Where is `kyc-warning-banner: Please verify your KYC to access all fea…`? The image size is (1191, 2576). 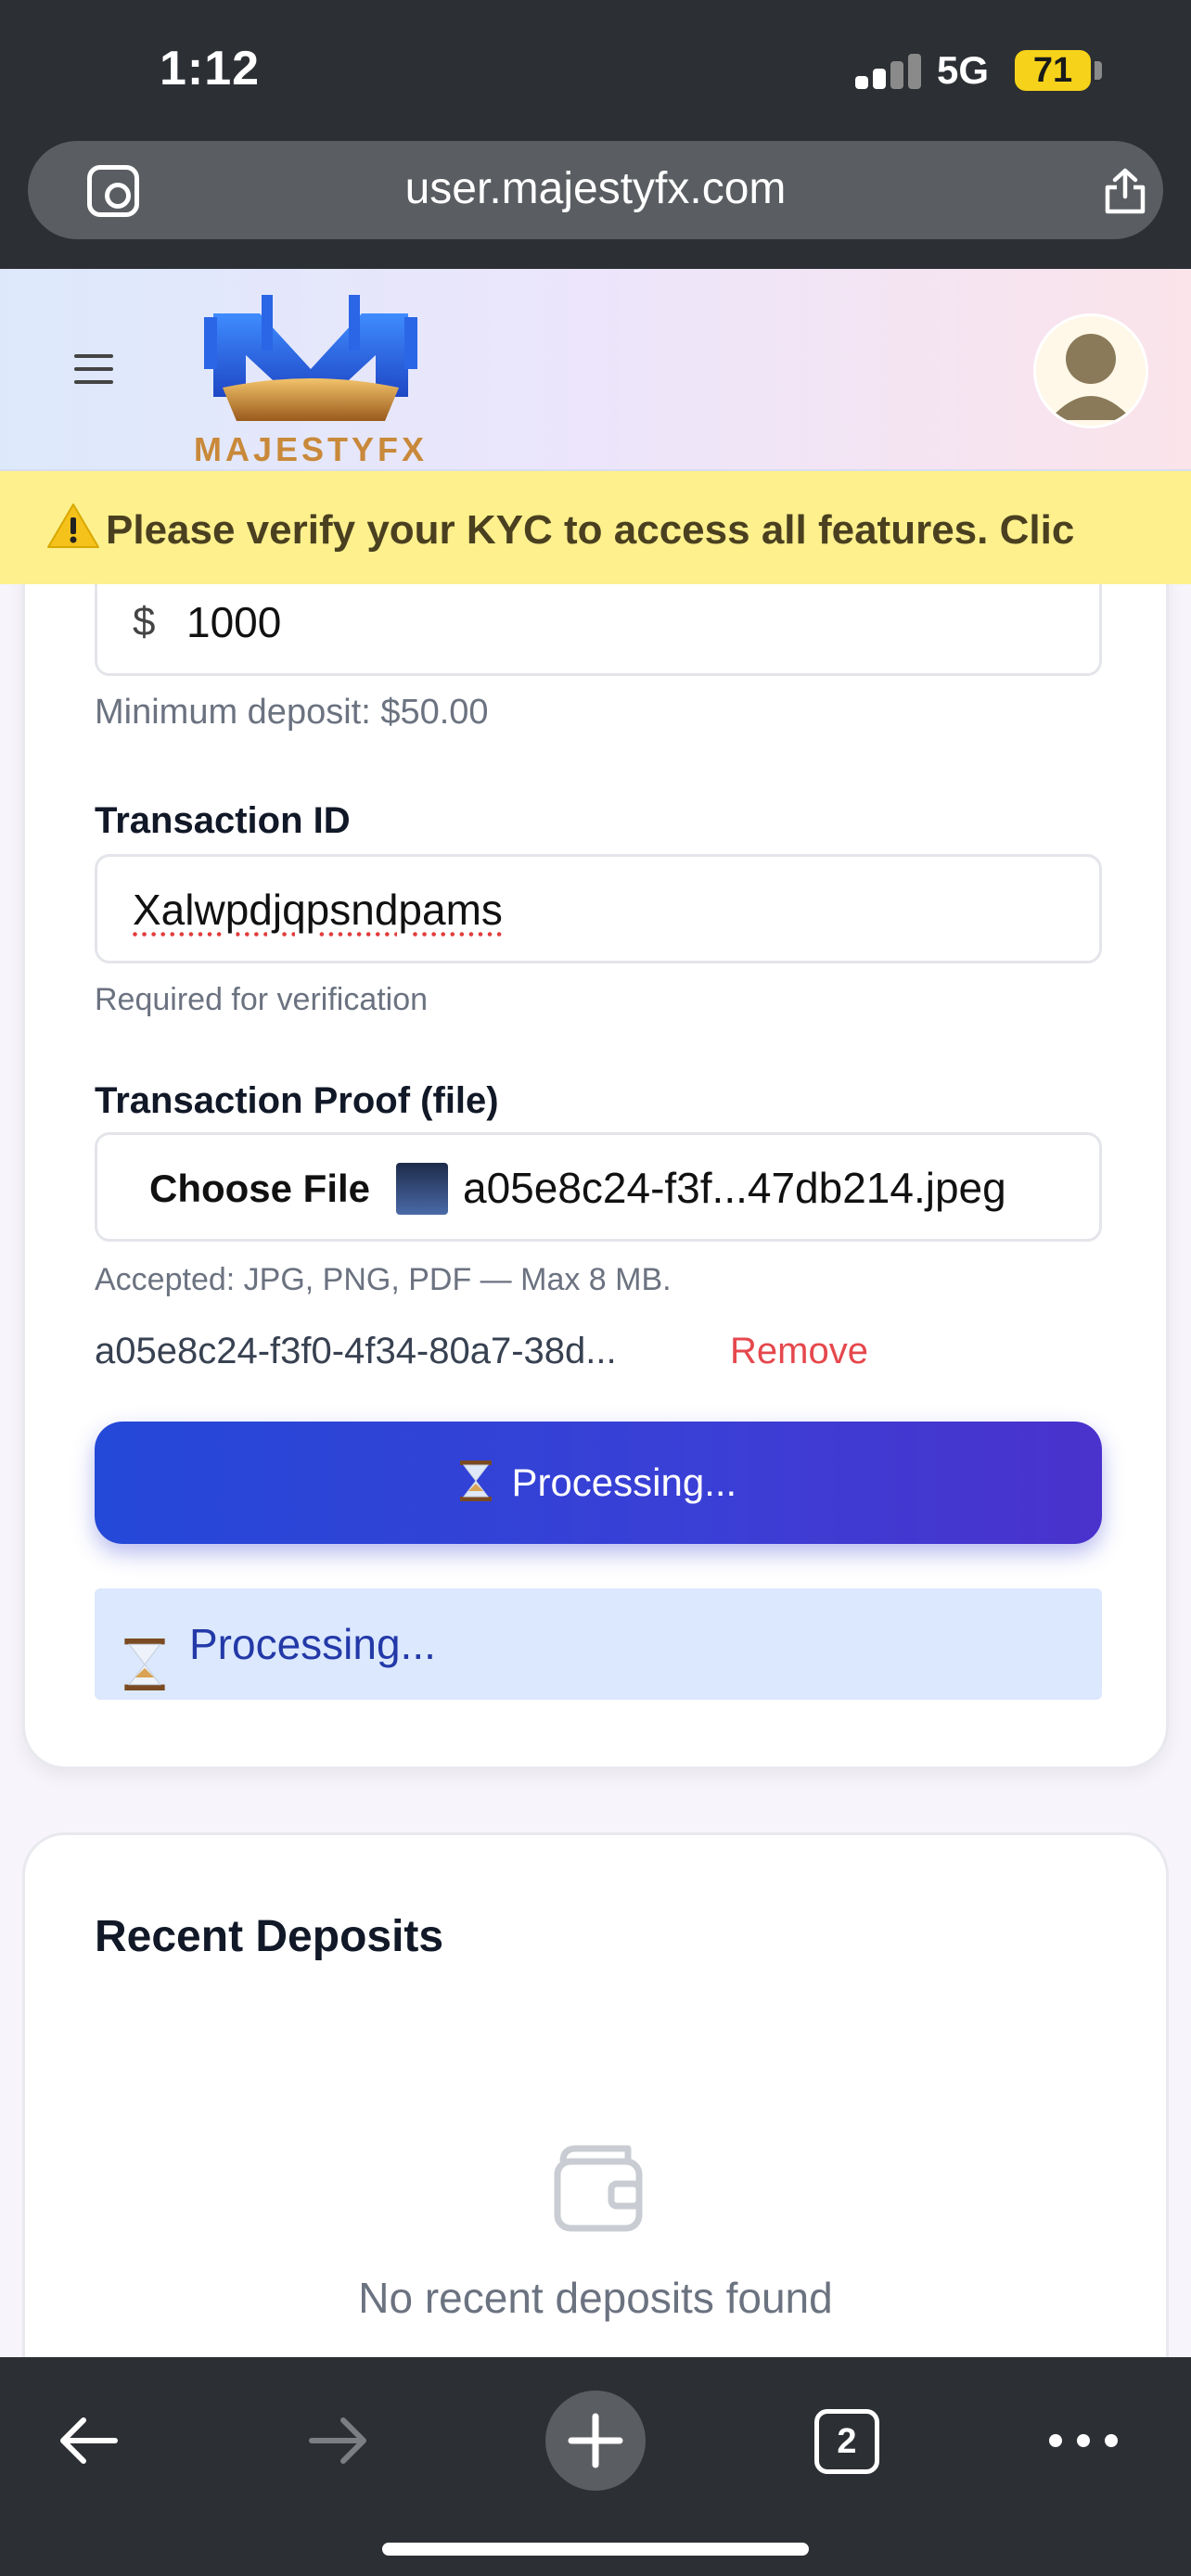
kyc-warning-banner: Please verify your KYC to access all fea… is located at coordinates (595, 528).